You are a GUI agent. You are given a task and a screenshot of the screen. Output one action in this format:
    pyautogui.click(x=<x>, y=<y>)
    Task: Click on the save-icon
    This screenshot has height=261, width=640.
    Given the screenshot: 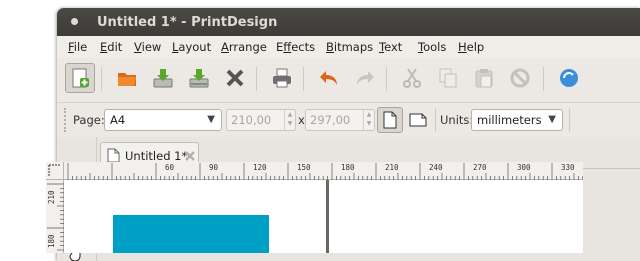 What is the action you would take?
    pyautogui.click(x=163, y=78)
    